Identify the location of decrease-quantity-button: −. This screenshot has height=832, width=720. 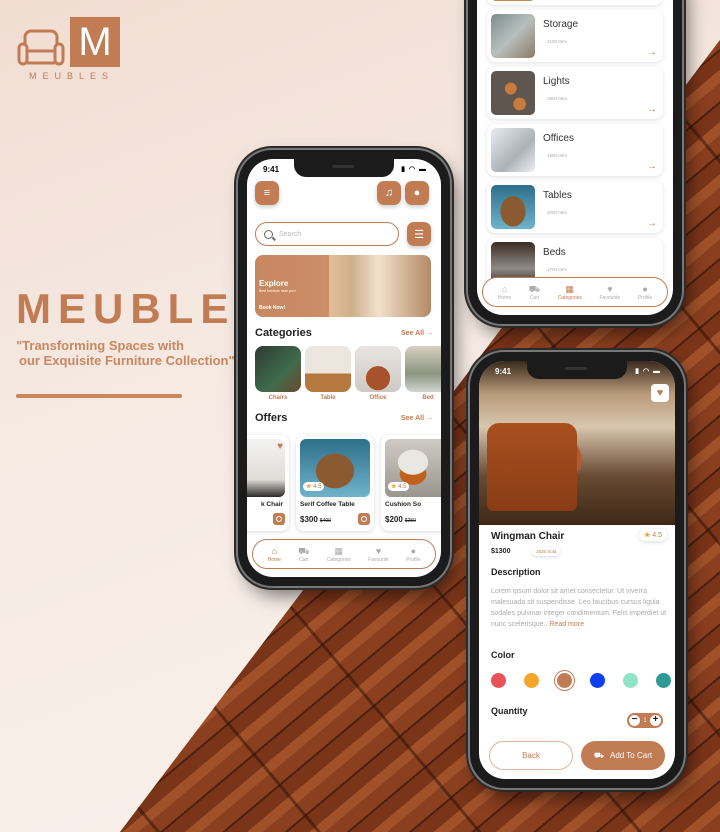
(634, 720).